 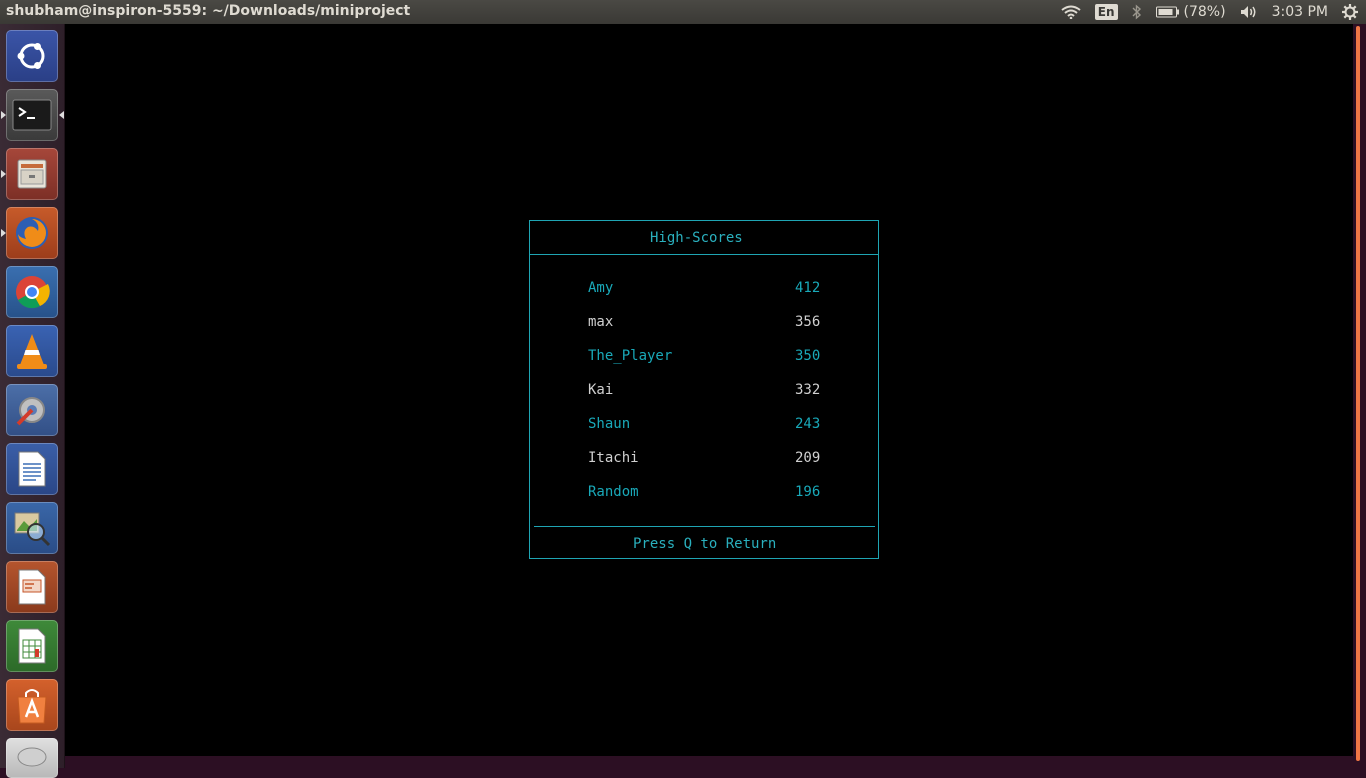 I want to click on return-hint: Press Q to Return, so click(x=705, y=544).